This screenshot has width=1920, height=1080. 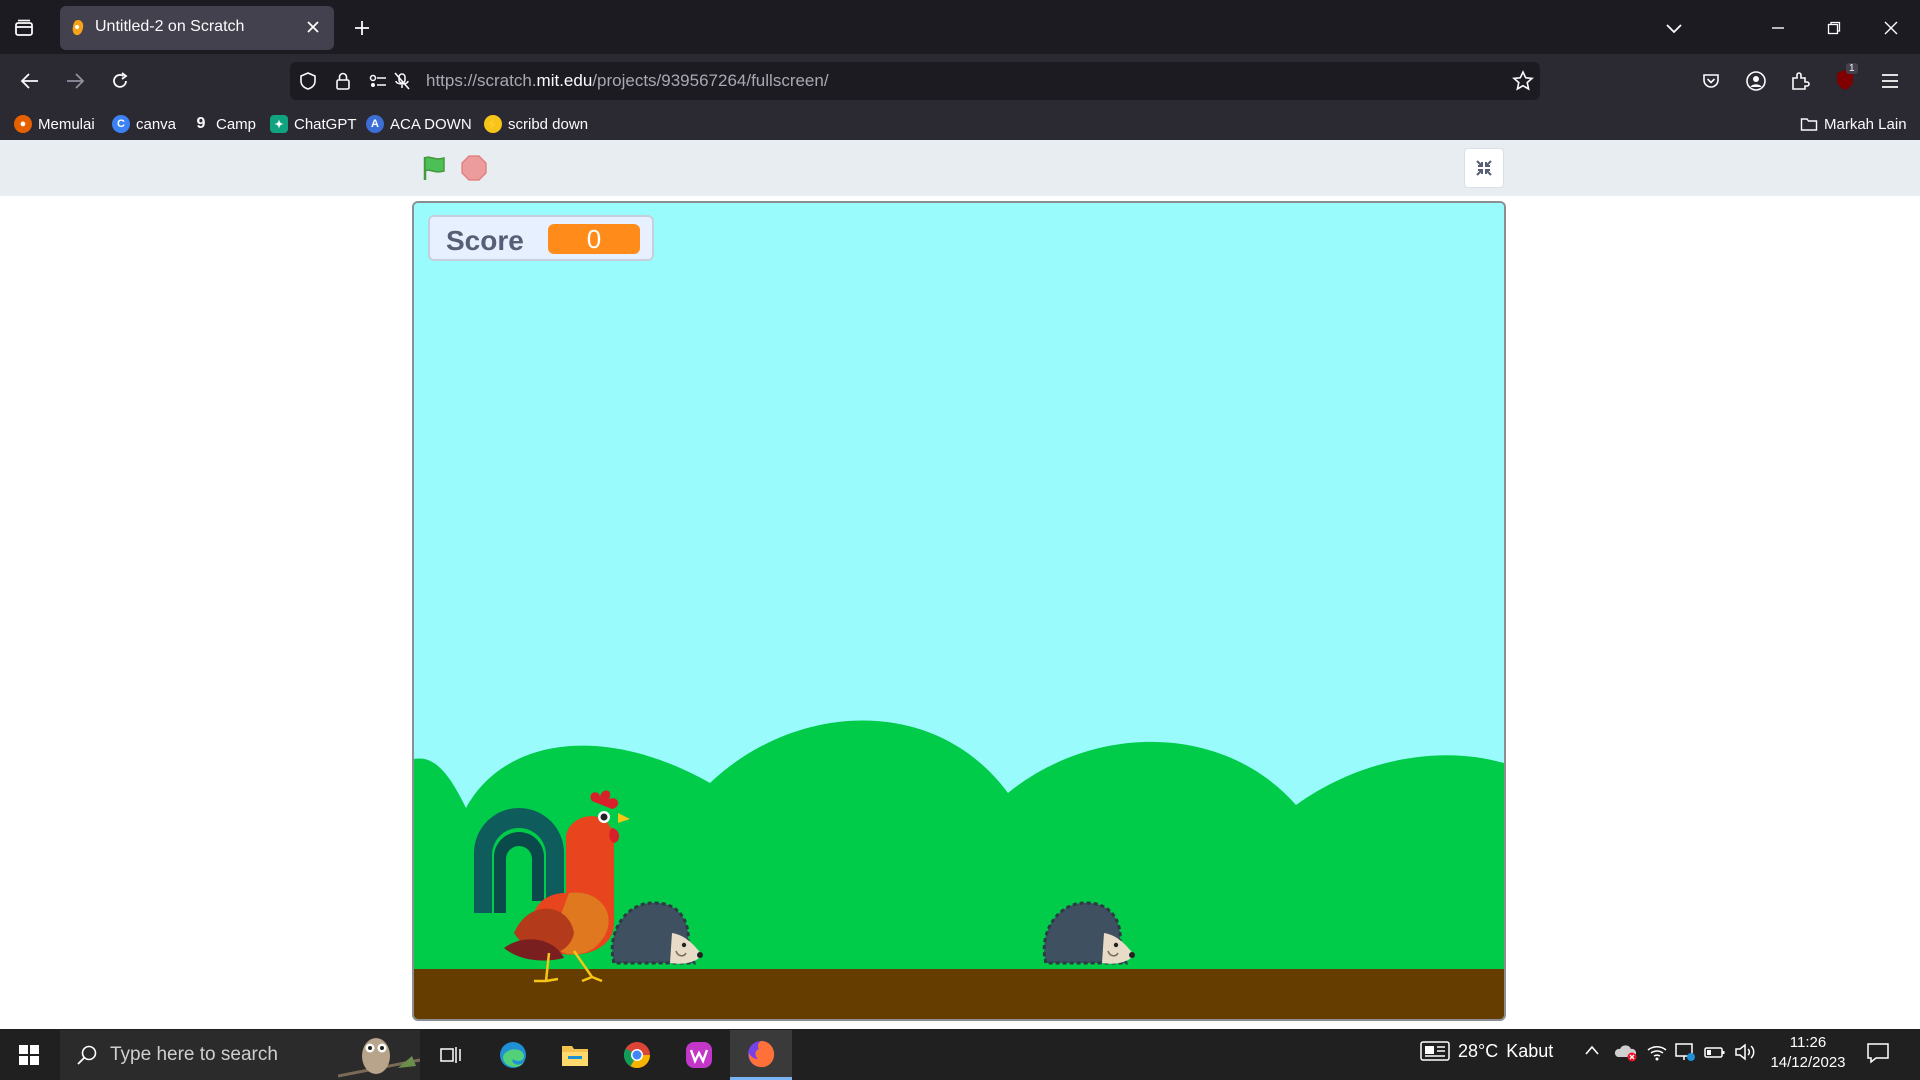 I want to click on permissions-icon, so click(x=378, y=81).